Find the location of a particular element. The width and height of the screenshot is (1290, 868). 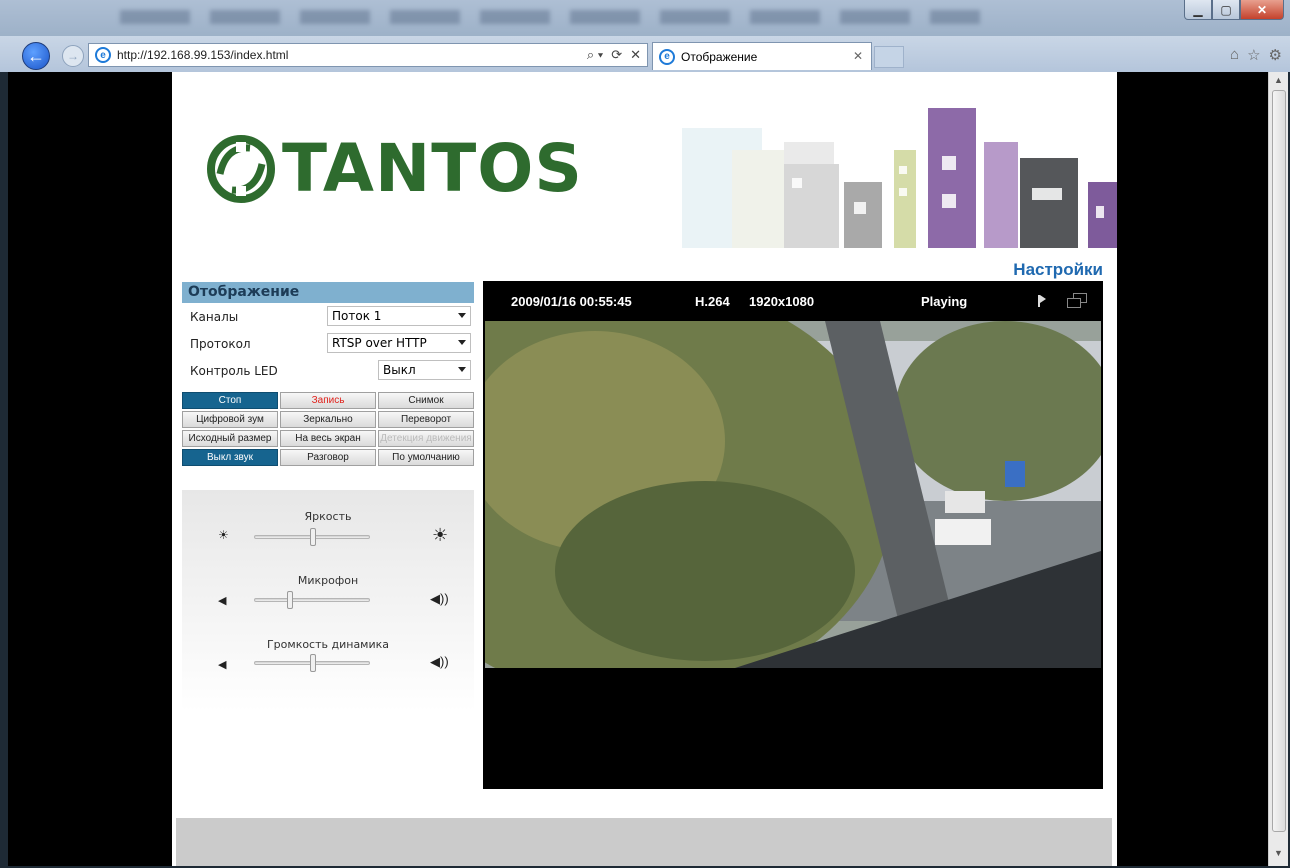

tantos-logo-mark-icon is located at coordinates (241, 168).